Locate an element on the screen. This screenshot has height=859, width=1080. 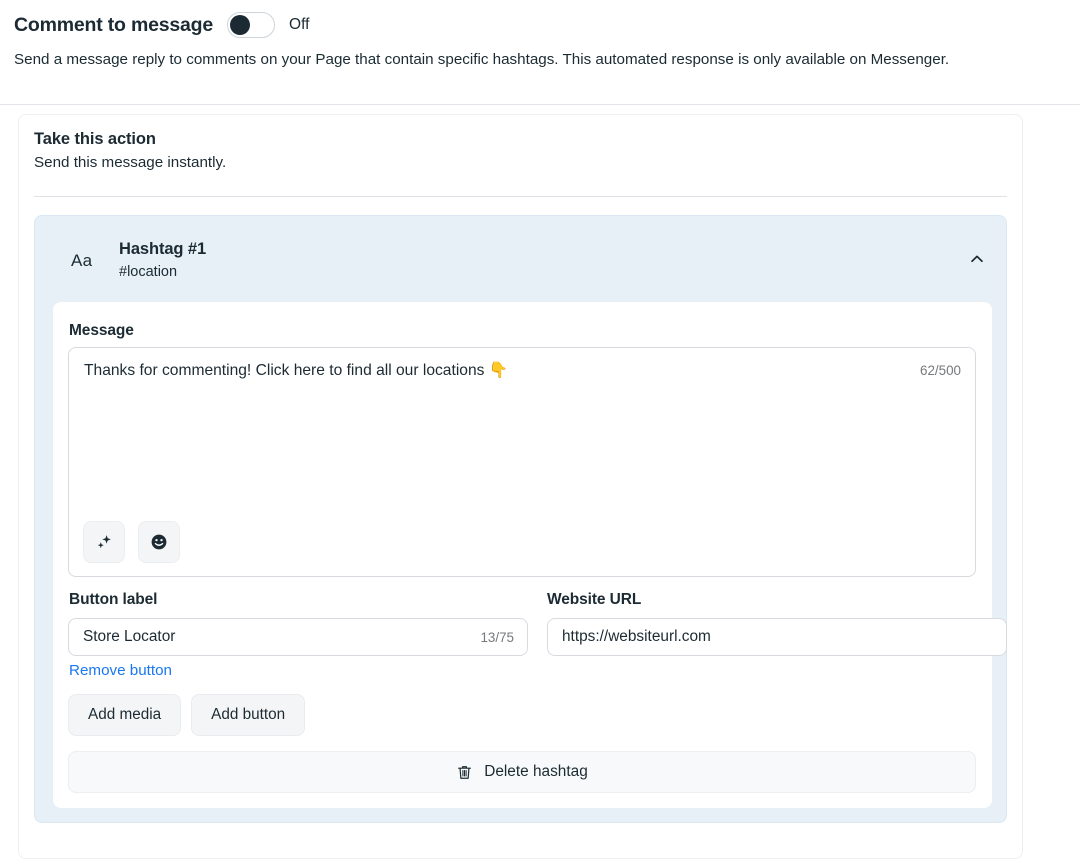
message-toolbar is located at coordinates (131, 542).